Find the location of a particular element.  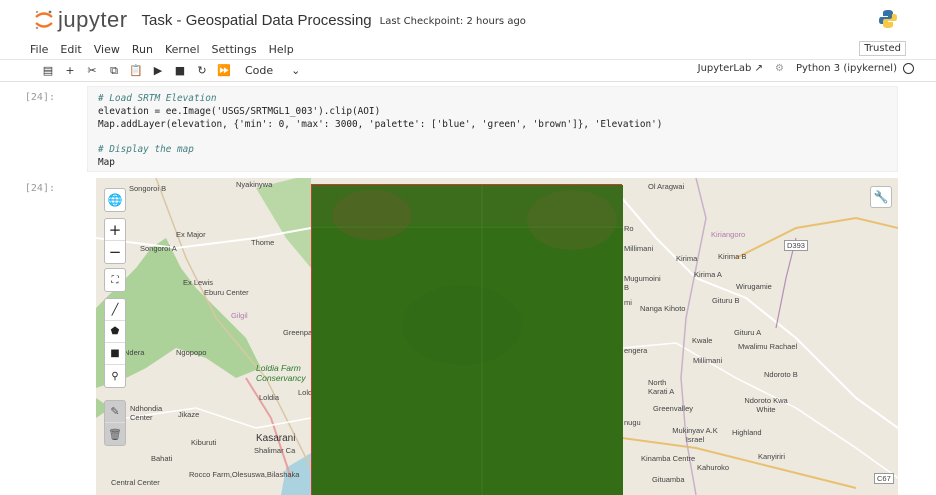

map-label: Nyakinywa is located at coordinates (254, 184).